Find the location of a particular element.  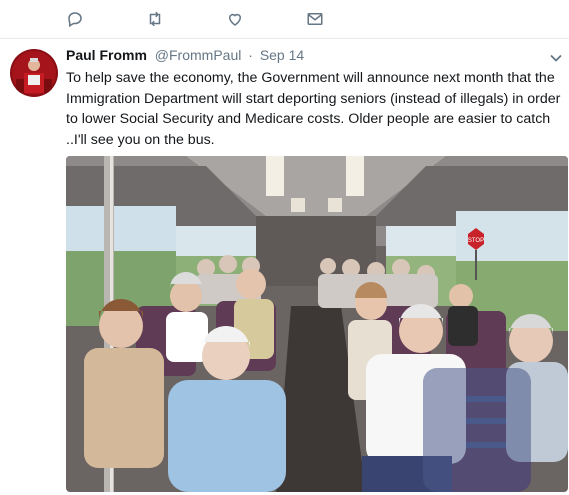

tweet-date: Sep 14 is located at coordinates (282, 55).